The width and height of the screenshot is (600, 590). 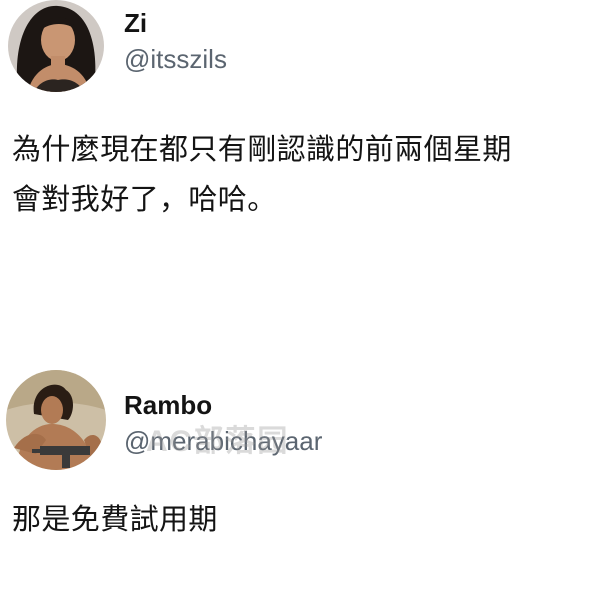 I want to click on avatar-woman-image, so click(x=56, y=46).